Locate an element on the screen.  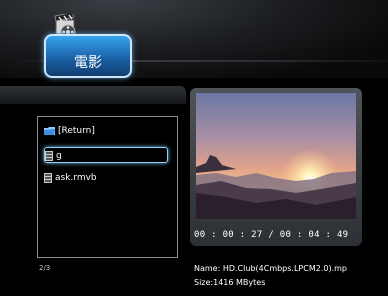
page-indicator: 2/3 is located at coordinates (45, 268).